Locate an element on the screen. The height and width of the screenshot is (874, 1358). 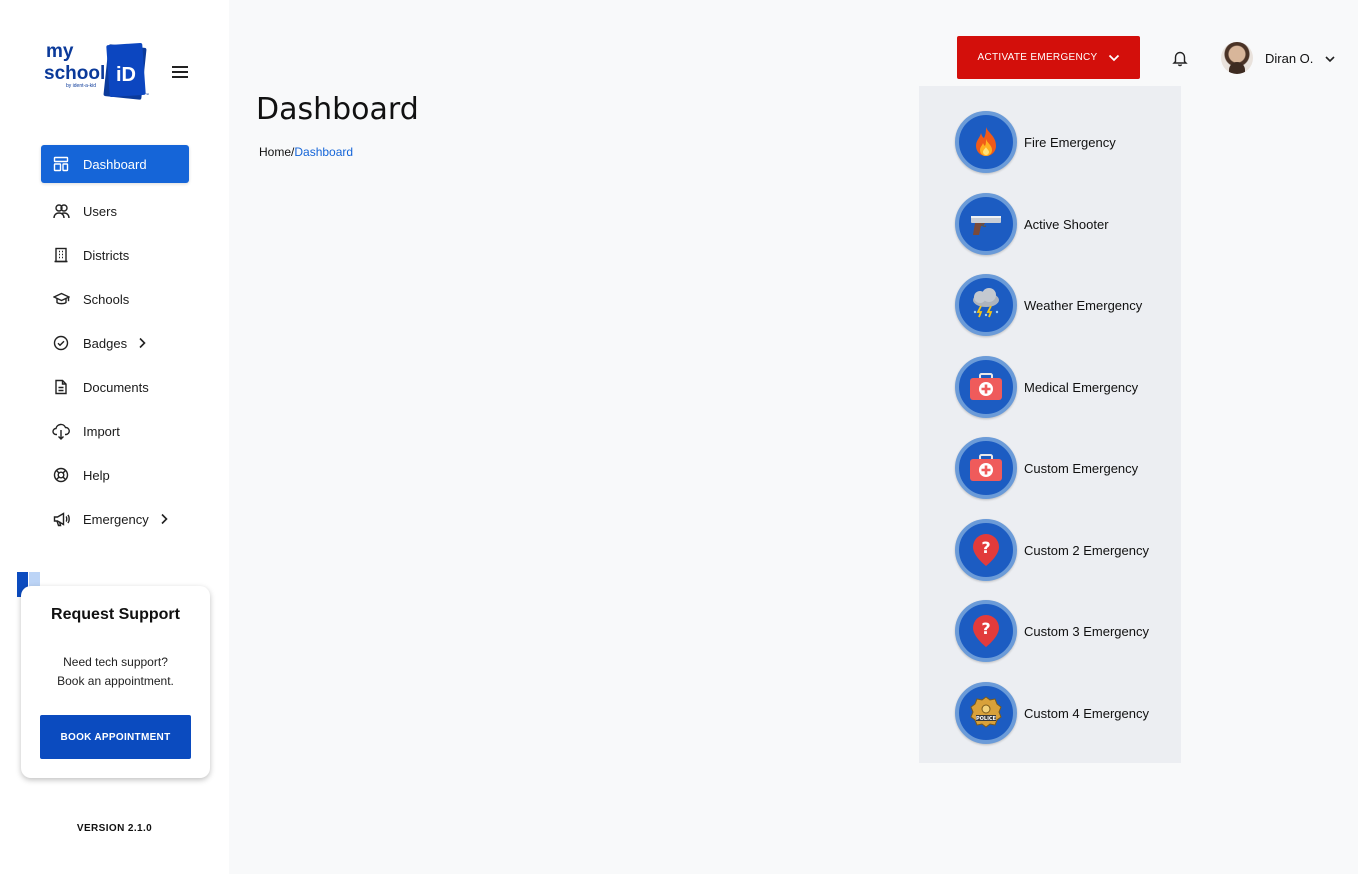
sidebar-item-label: Documents is located at coordinates (116, 387).